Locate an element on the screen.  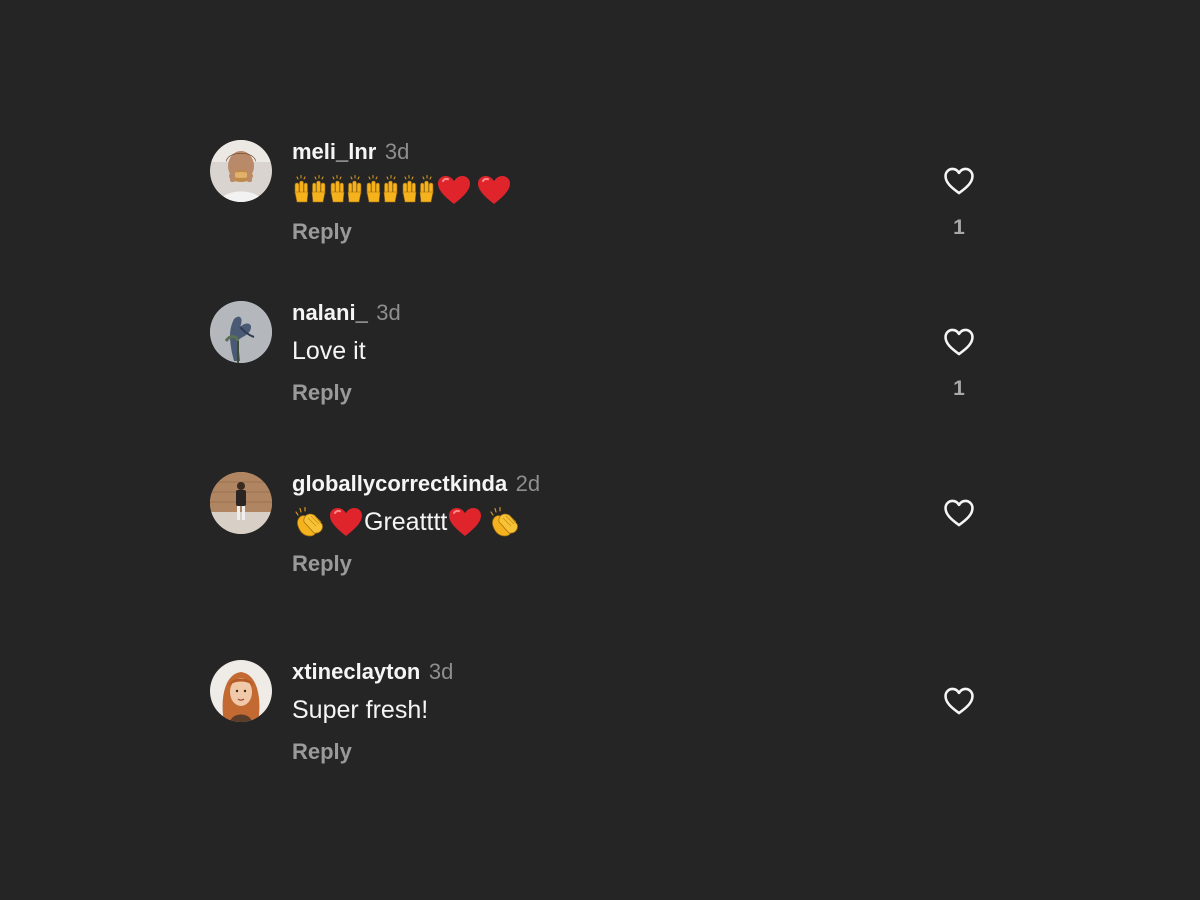
comment-text is located at coordinates (402, 190).